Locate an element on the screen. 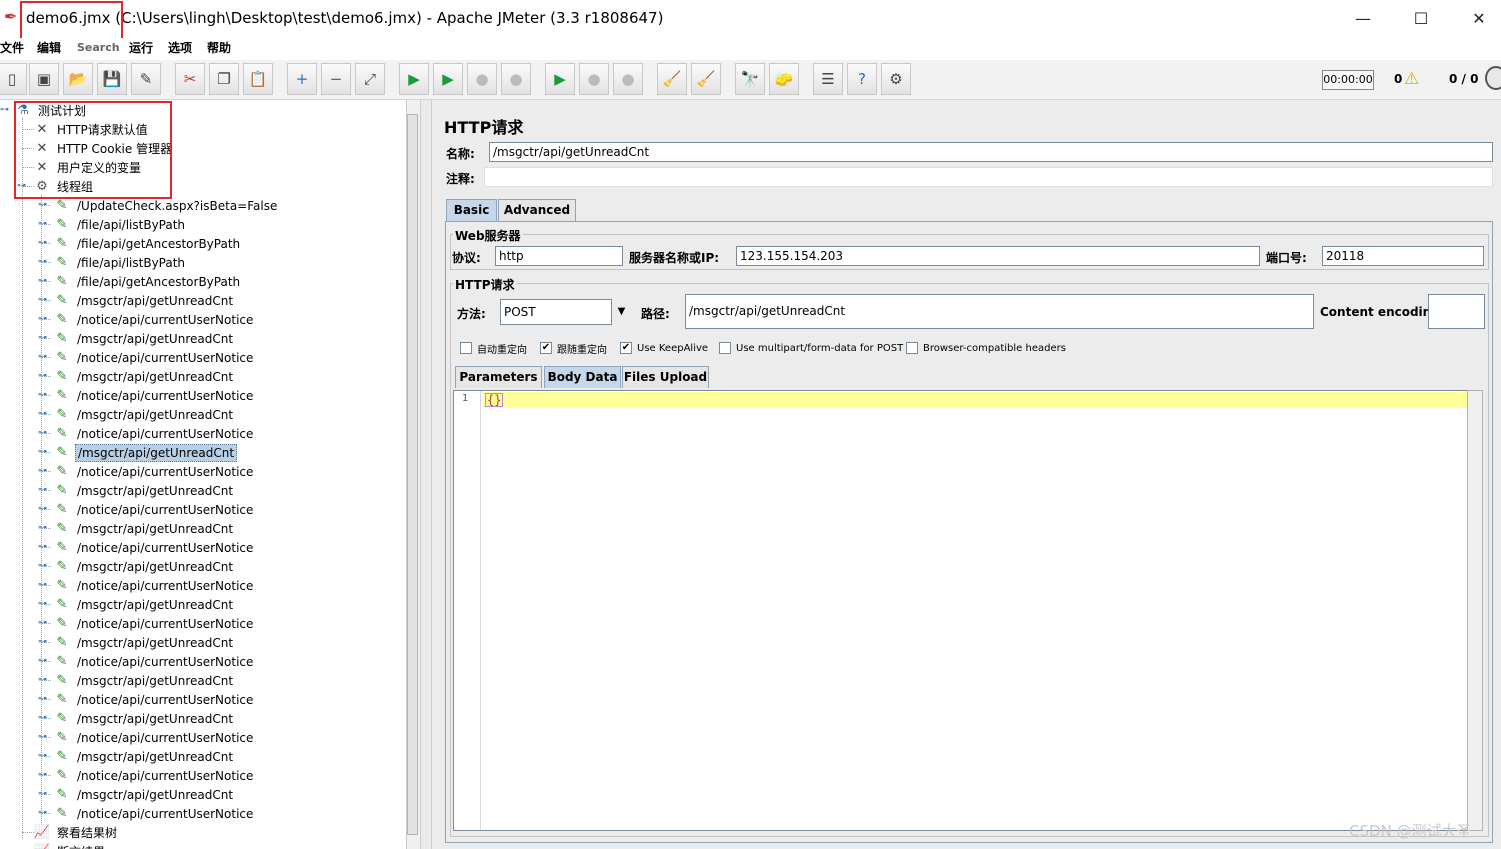 The width and height of the screenshot is (1501, 849). cut-button: ✂ is located at coordinates (190, 79).